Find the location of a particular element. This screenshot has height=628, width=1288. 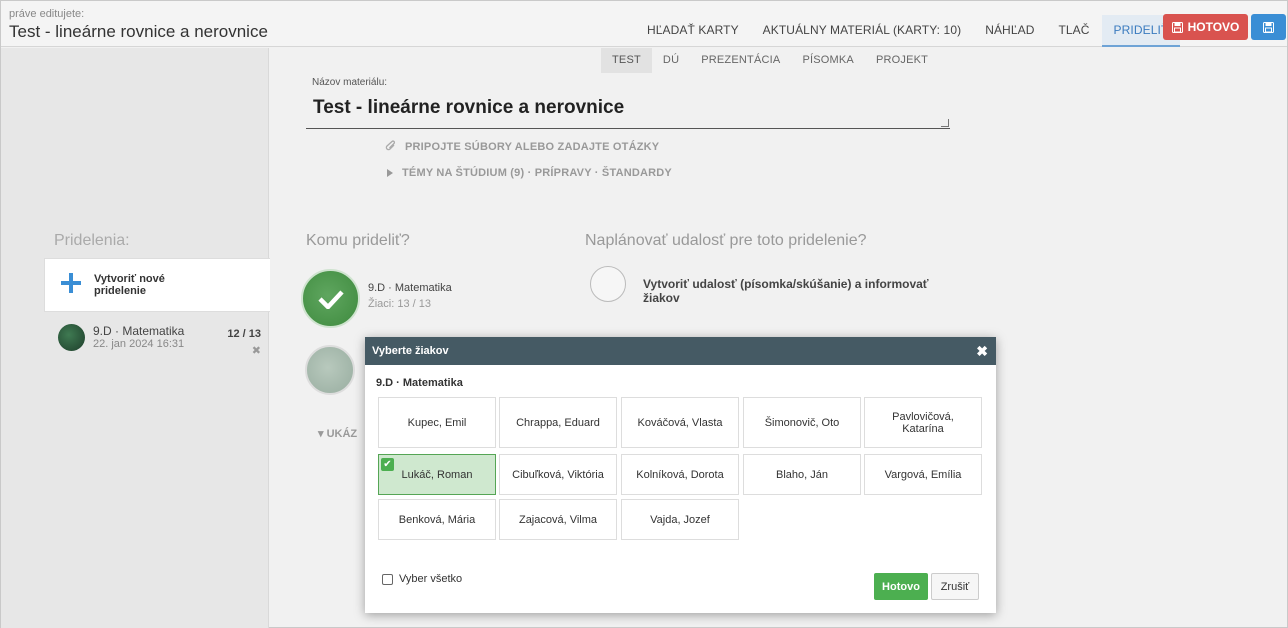

material-type-nav: TEST DÚ PREZENTÁCIA PÍSOMKA PROJEKT is located at coordinates (770, 60).